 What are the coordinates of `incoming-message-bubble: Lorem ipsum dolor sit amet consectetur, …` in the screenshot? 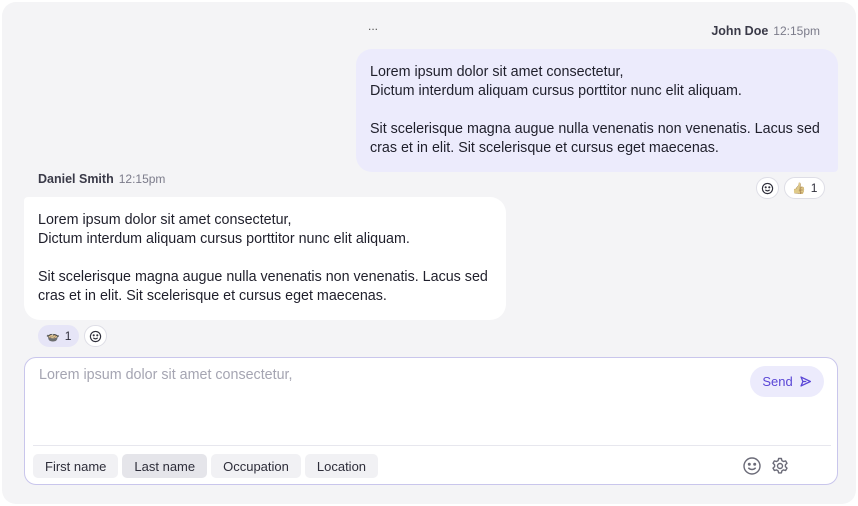 It's located at (265, 258).